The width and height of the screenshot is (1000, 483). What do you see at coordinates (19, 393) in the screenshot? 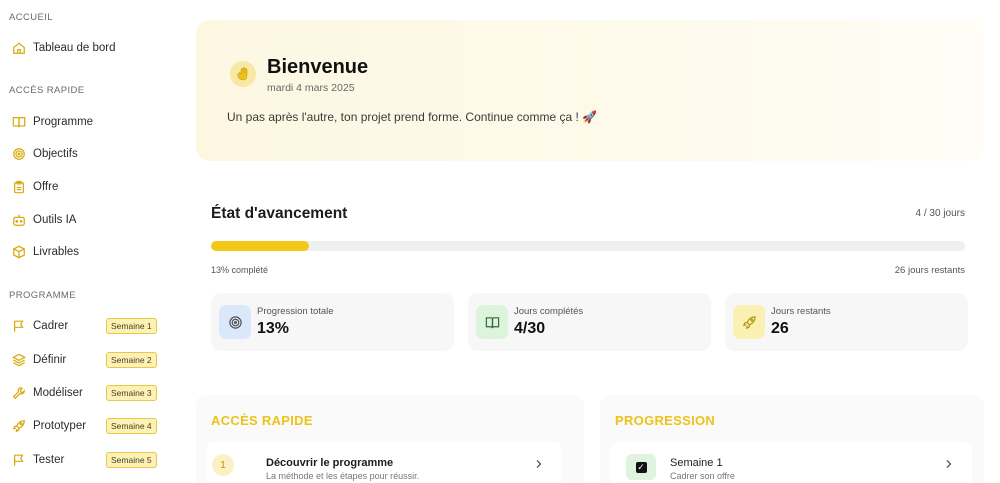
I see `wrench-icon` at bounding box center [19, 393].